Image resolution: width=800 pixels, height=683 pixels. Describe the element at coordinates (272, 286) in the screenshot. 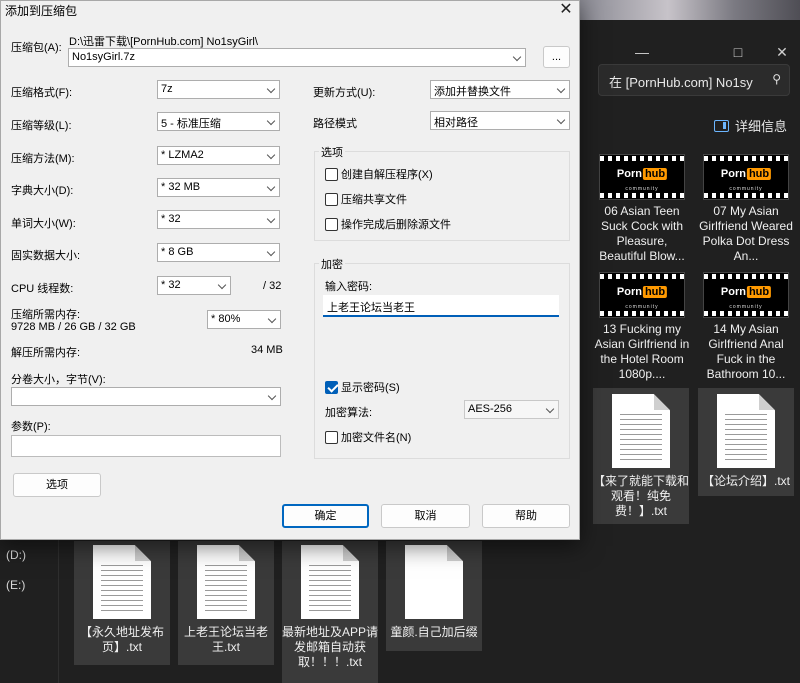

I see `threads-total: / 32` at that location.